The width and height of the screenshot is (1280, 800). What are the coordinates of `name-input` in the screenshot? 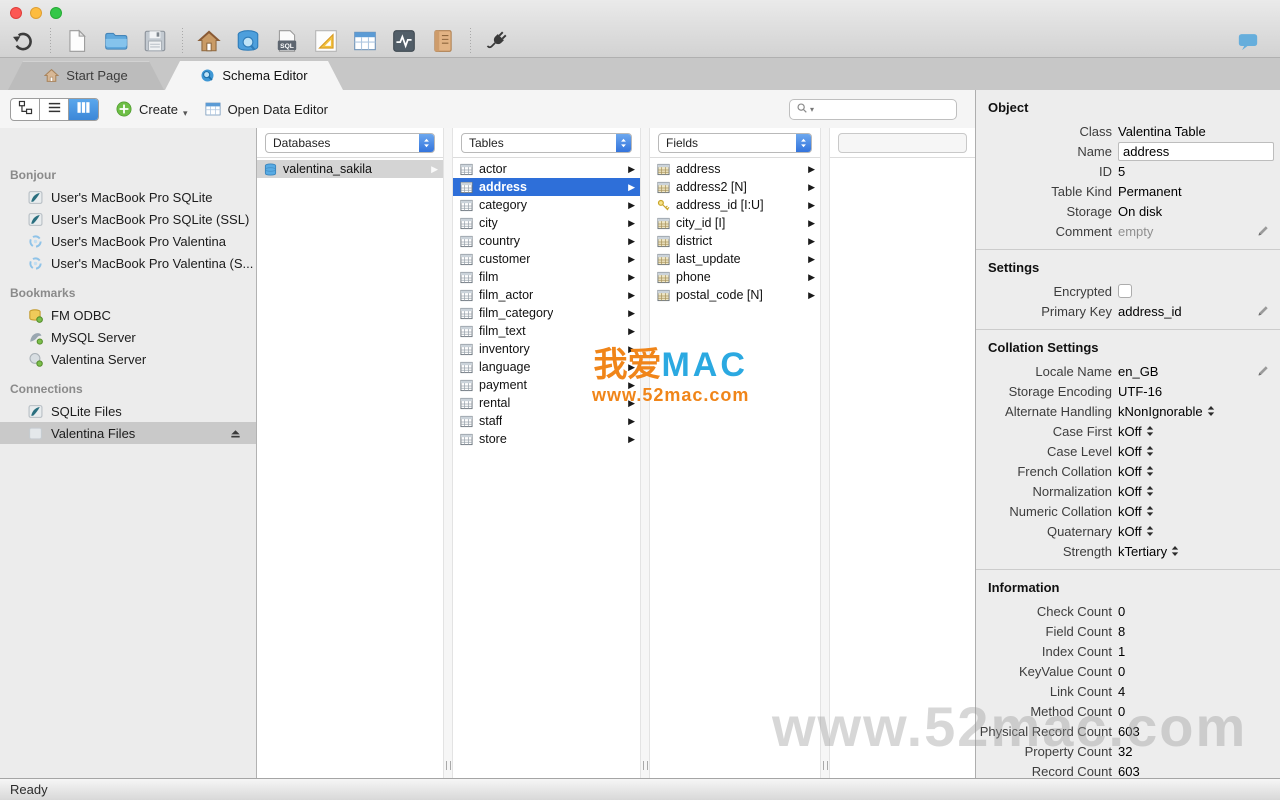 It's located at (1196, 151).